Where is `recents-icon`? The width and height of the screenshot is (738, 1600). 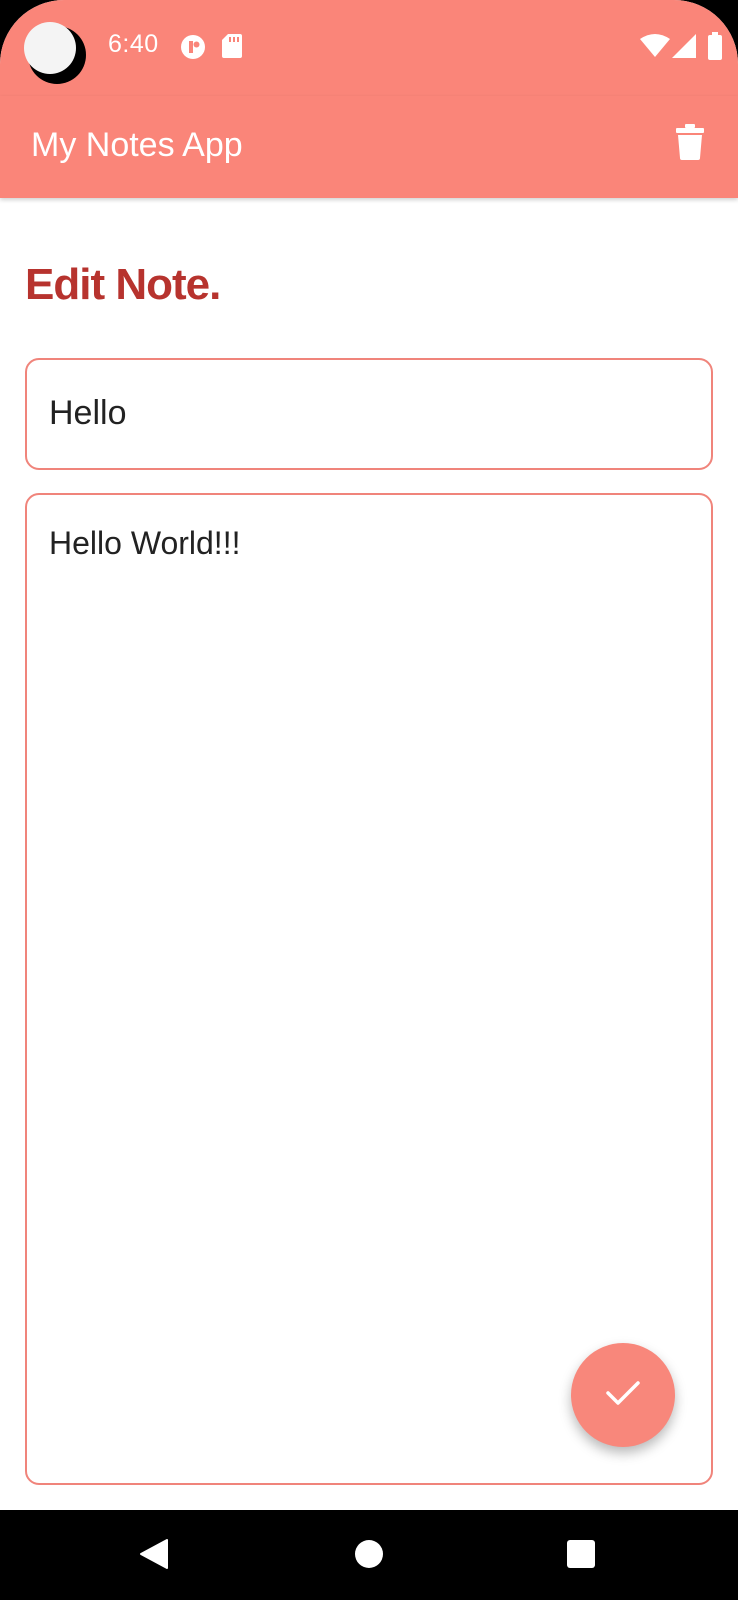 recents-icon is located at coordinates (581, 1556).